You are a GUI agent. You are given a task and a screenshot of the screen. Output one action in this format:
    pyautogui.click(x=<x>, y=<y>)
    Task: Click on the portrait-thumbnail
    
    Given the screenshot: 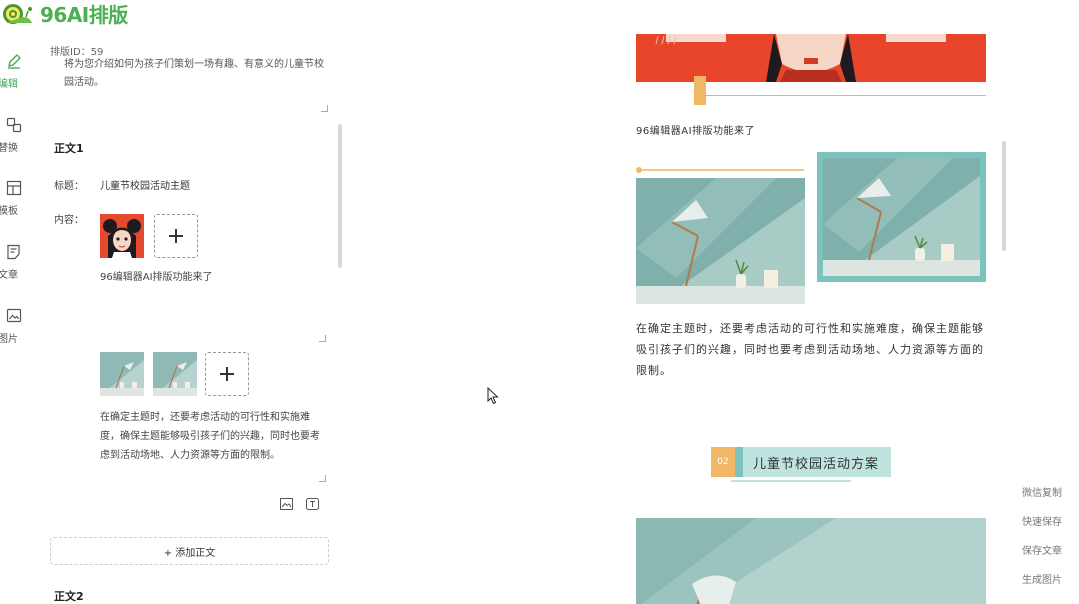 What is the action you would take?
    pyautogui.click(x=122, y=236)
    